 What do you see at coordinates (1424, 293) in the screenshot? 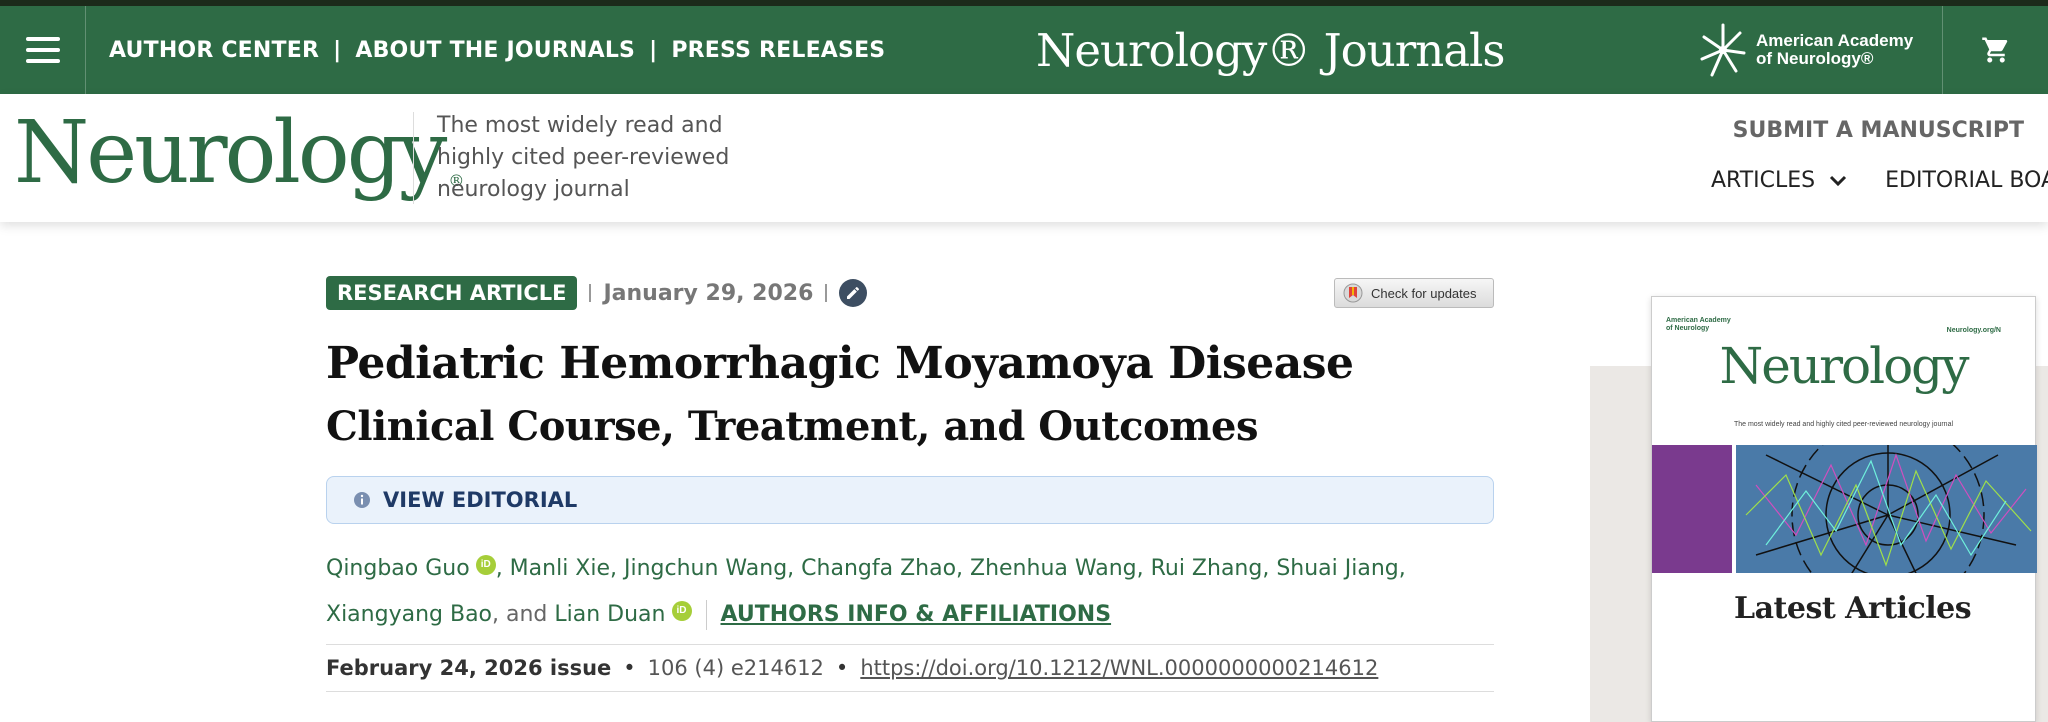
I see `check-updates-label: Check for updates` at bounding box center [1424, 293].